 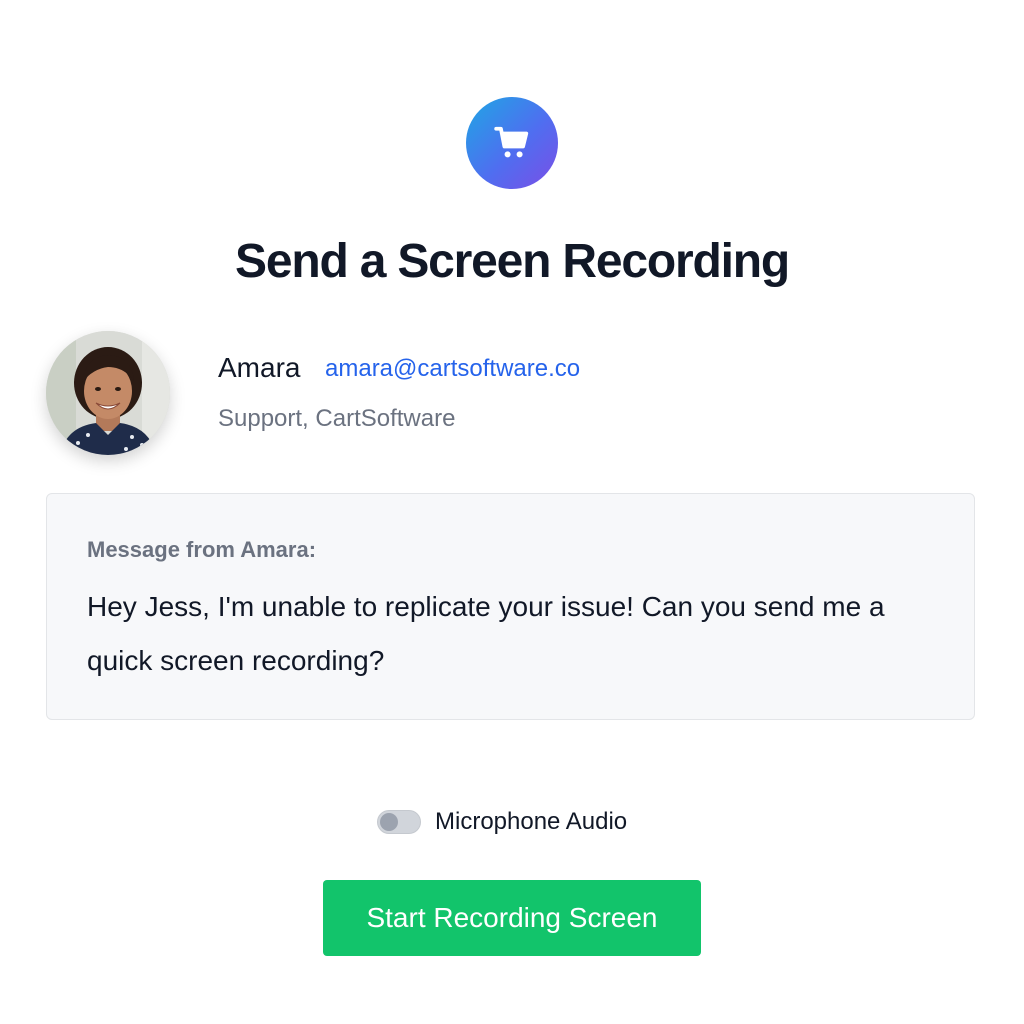 I want to click on shopping-cart-icon, so click(x=512, y=143).